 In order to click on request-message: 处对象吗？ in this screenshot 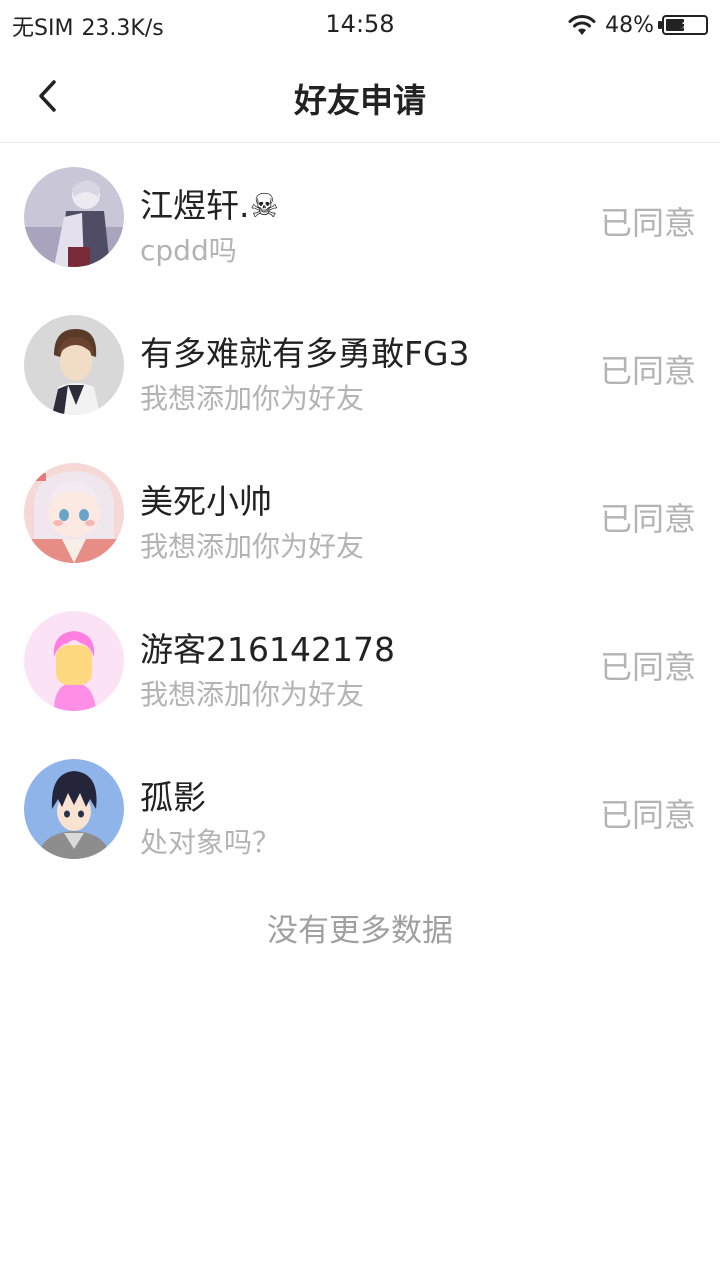, I will do `click(210, 842)`.